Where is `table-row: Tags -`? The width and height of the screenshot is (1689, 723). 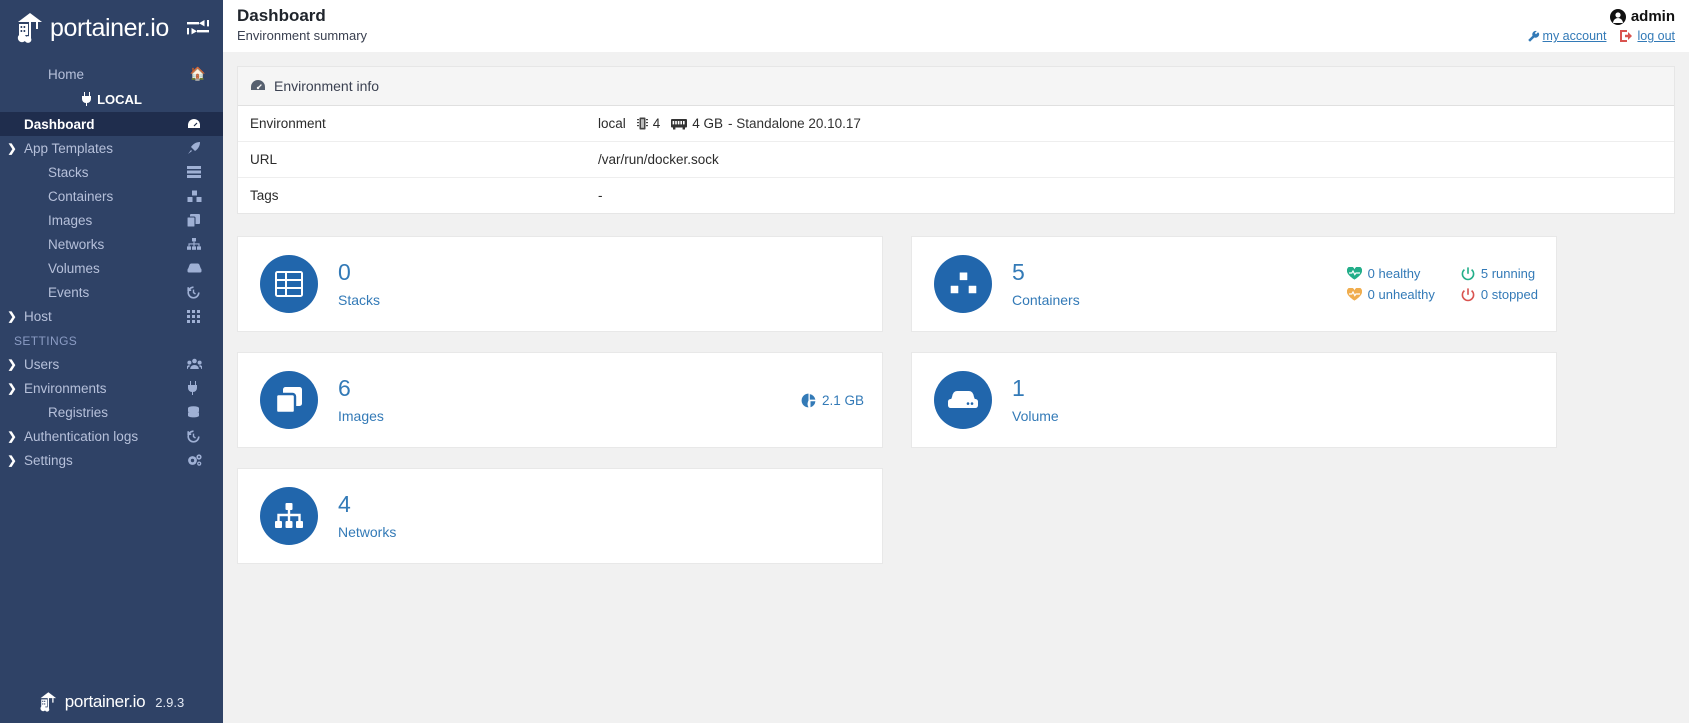
table-row: Tags - is located at coordinates (956, 195).